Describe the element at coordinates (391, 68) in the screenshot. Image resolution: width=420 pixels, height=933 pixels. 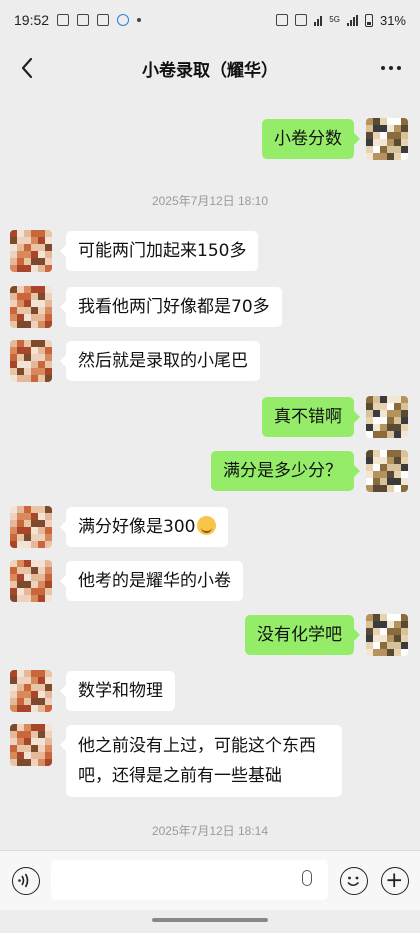
I see `more-dots-icon` at that location.